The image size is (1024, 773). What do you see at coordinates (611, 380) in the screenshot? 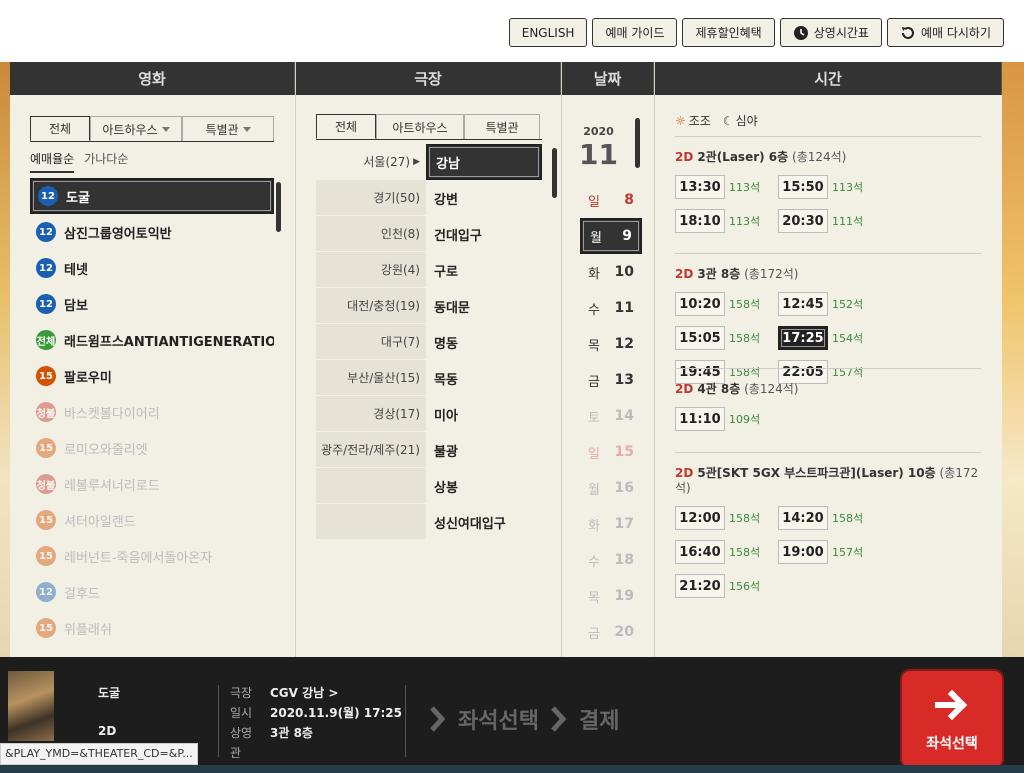
I see `date-item: 금 13` at bounding box center [611, 380].